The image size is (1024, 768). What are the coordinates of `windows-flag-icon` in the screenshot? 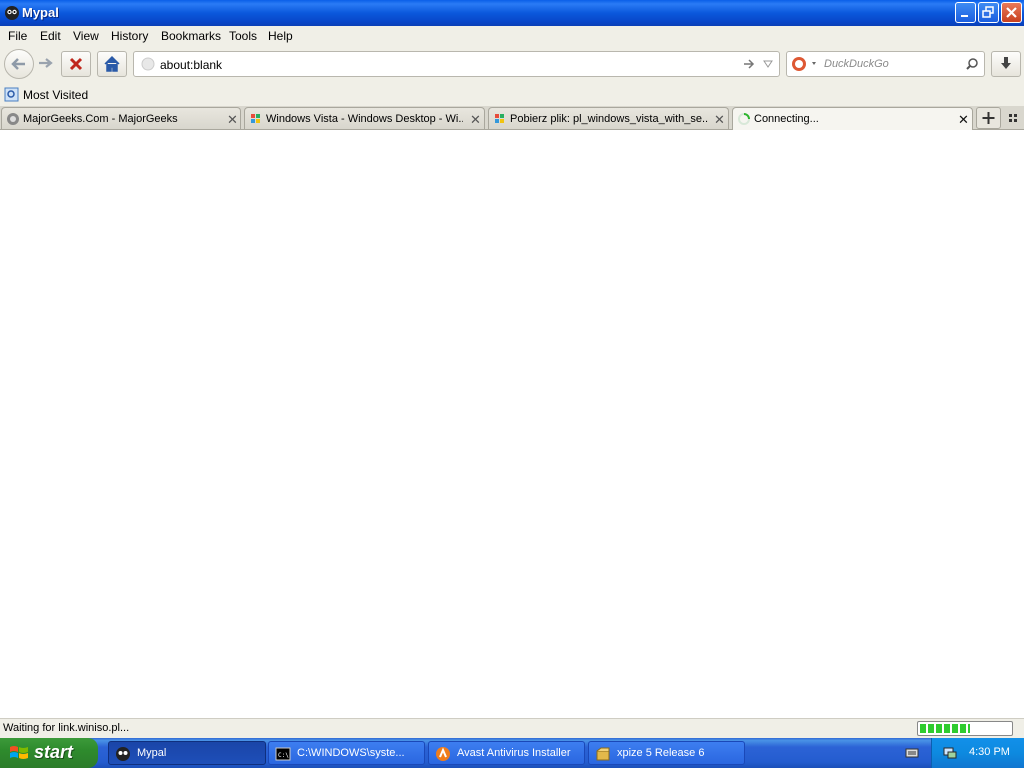 It's located at (19, 752).